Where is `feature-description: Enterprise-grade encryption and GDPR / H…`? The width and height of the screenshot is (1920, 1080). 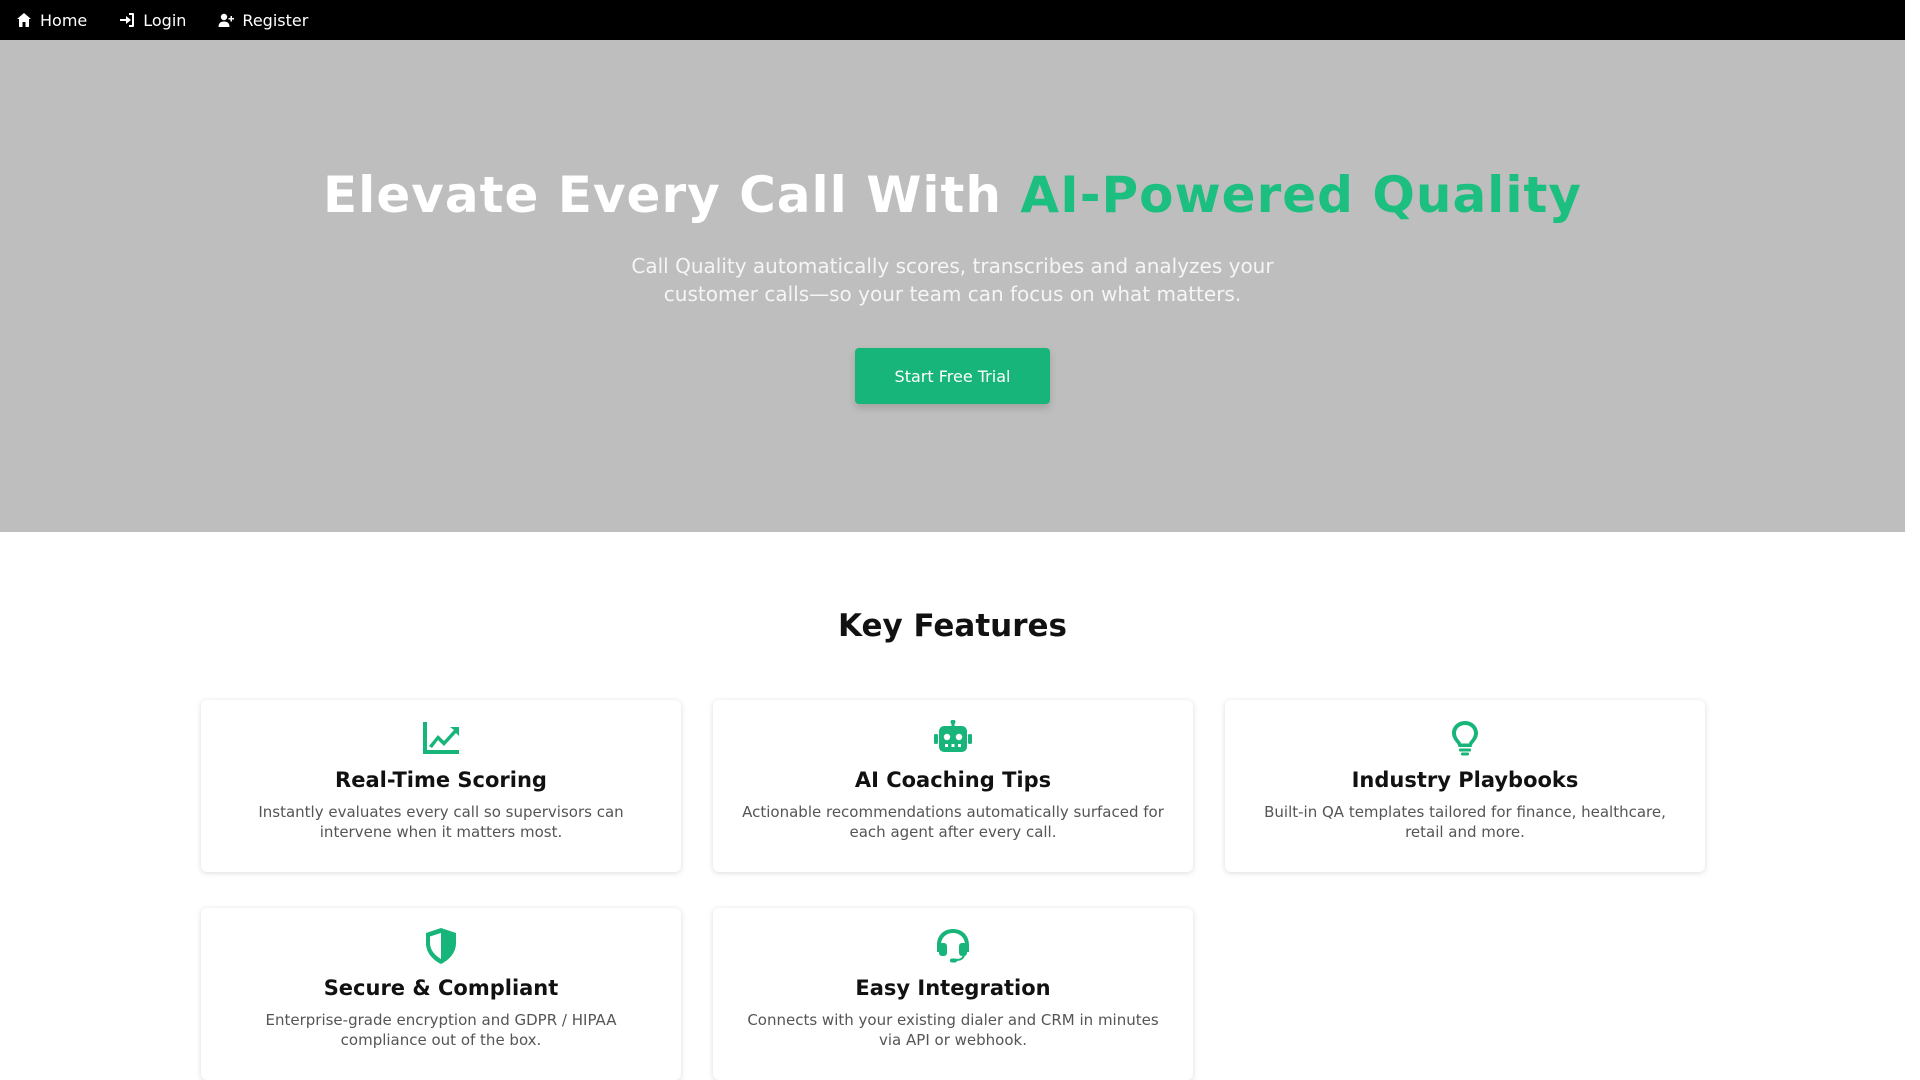
feature-description: Enterprise-grade encryption and GDPR / H… is located at coordinates (441, 1030).